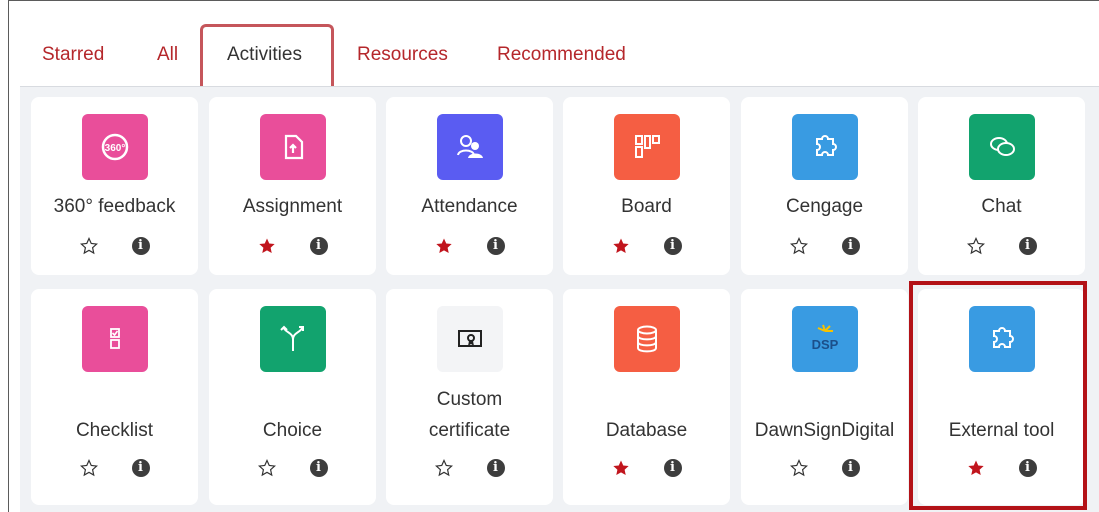 The height and width of the screenshot is (512, 1099). Describe the element at coordinates (469, 206) in the screenshot. I see `activity-name: Attendance` at that location.